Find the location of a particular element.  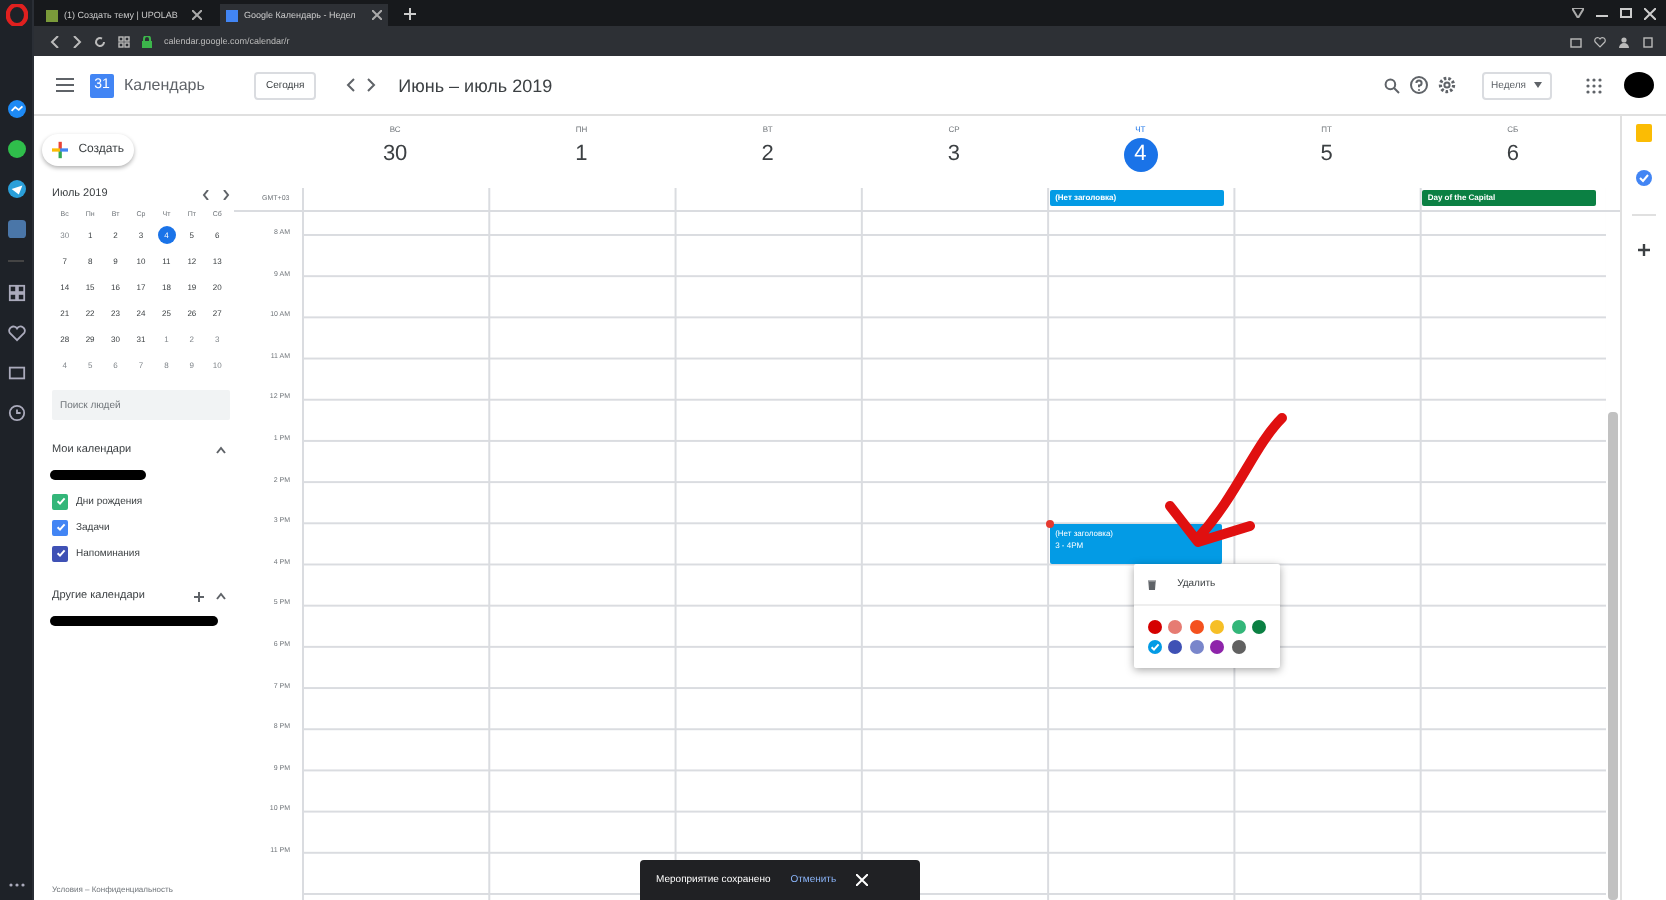

day-number: 2 is located at coordinates (767, 155).